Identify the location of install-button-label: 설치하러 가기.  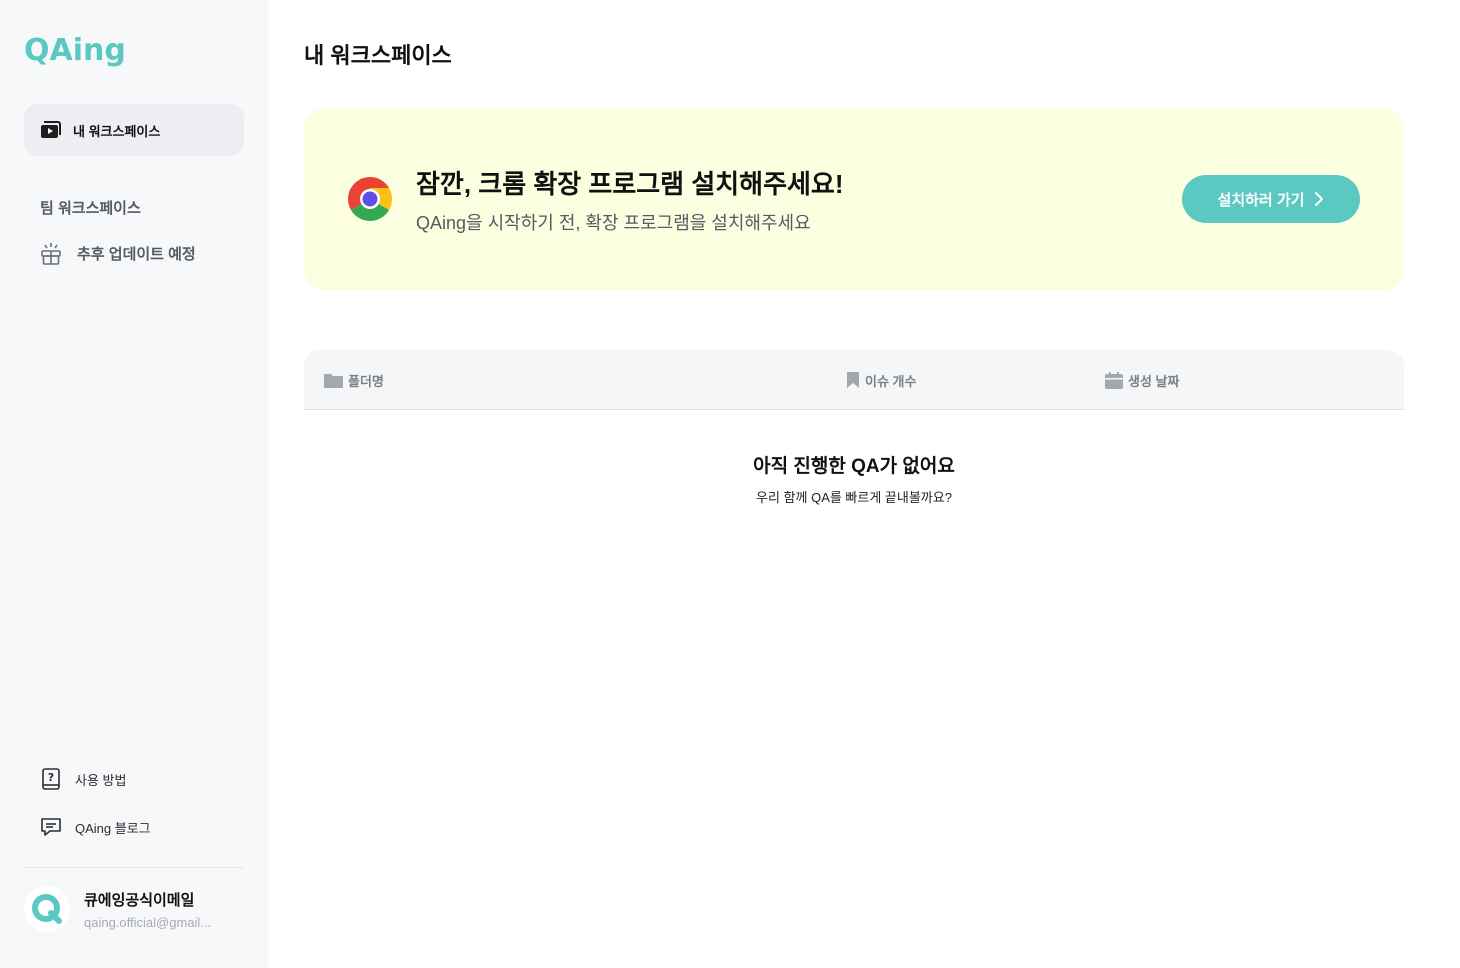
(1261, 200).